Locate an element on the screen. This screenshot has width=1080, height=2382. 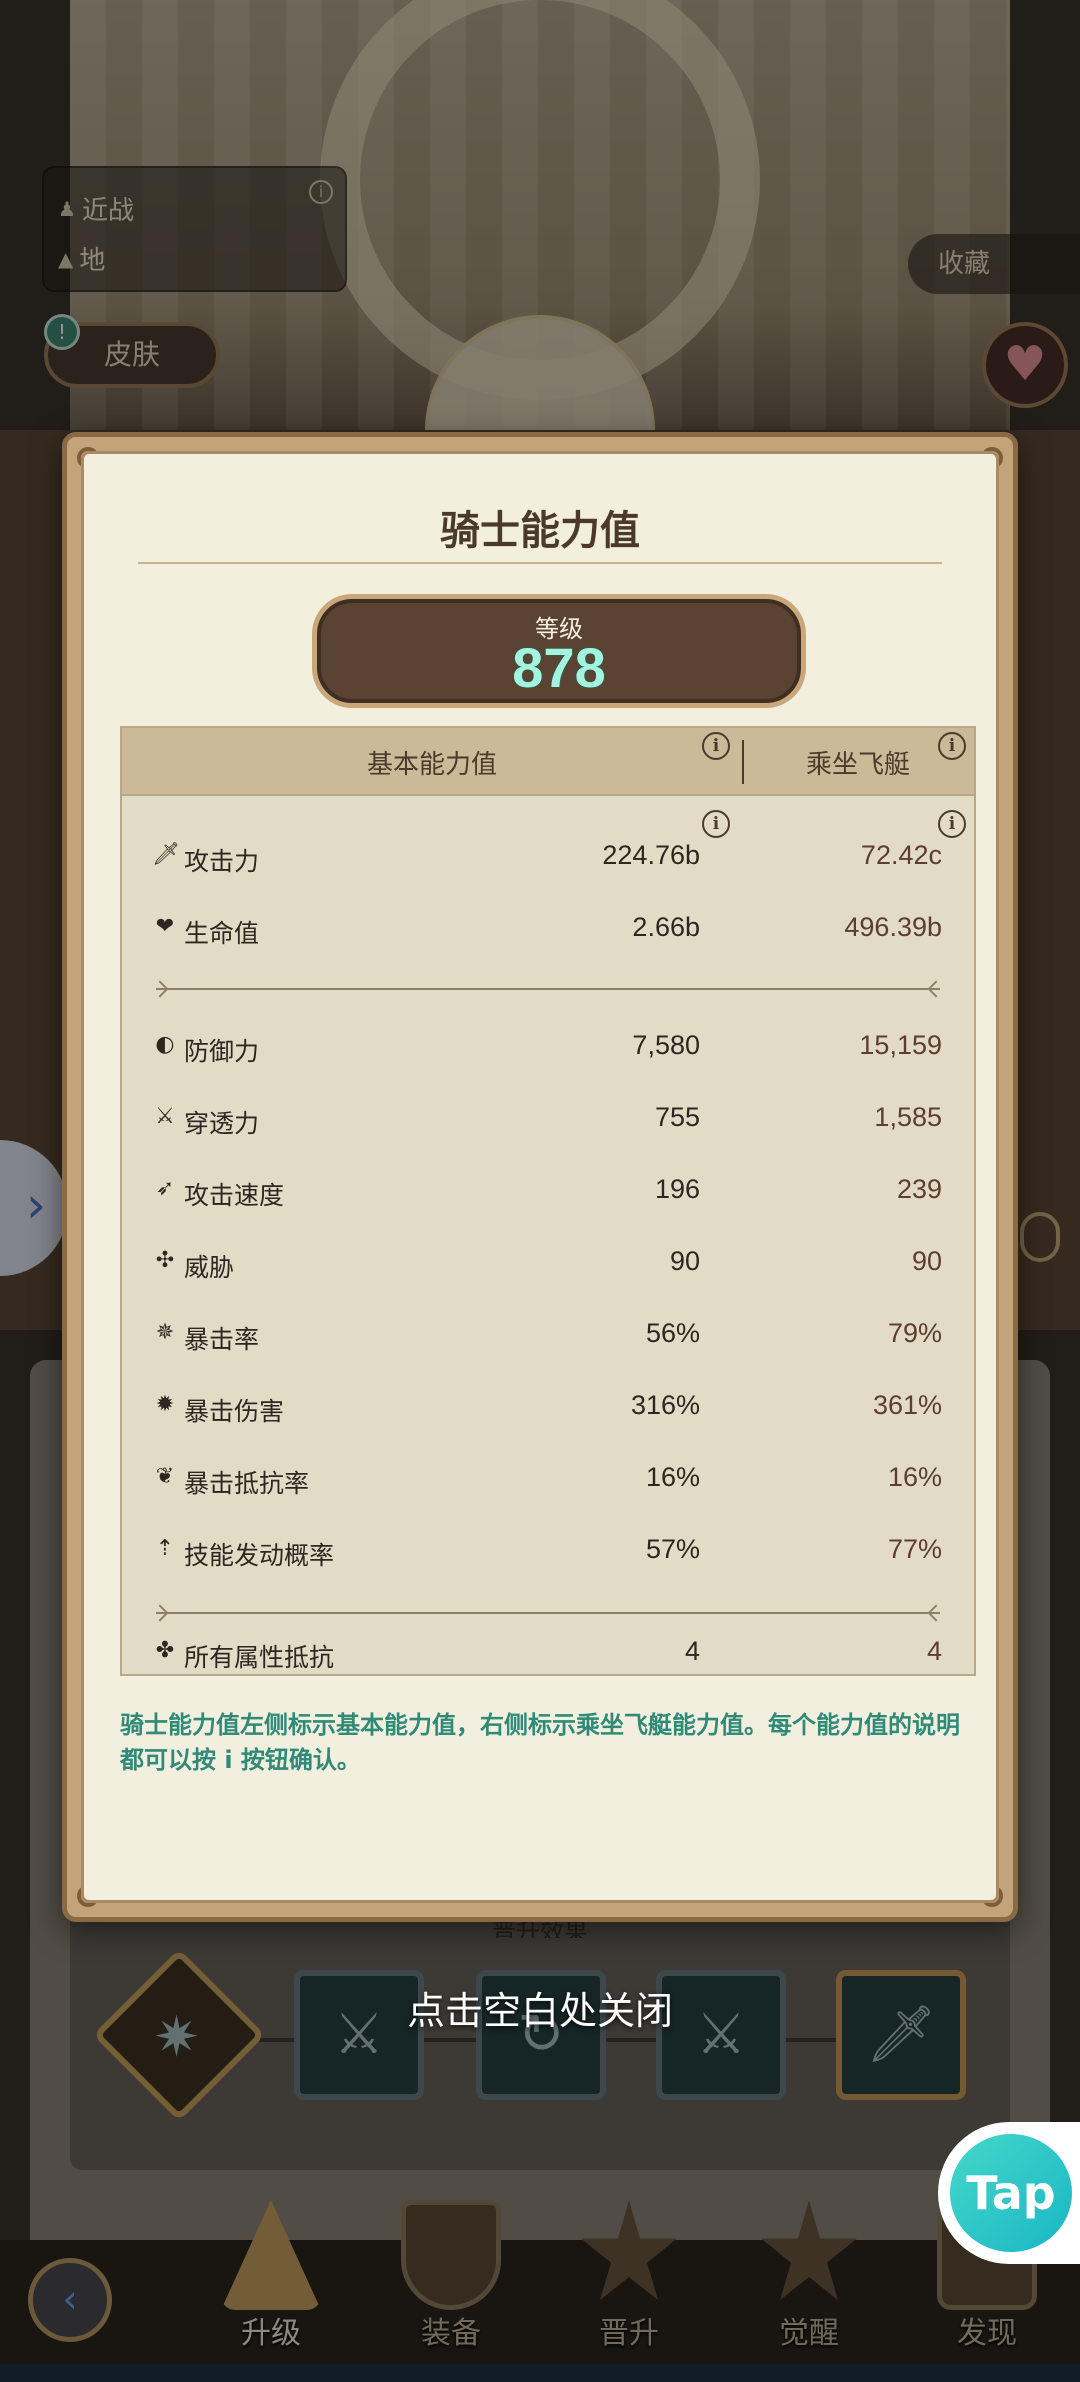
stat-base-value: 316% is located at coordinates (665, 1405).